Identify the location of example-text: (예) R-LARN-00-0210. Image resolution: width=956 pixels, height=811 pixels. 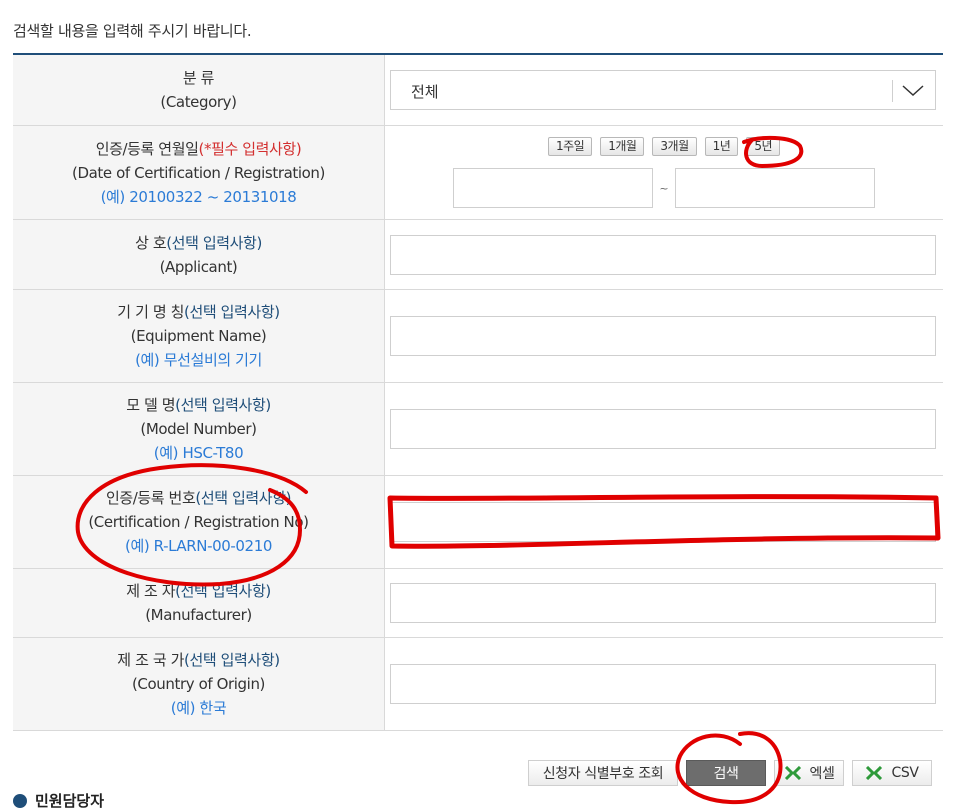
(198, 546).